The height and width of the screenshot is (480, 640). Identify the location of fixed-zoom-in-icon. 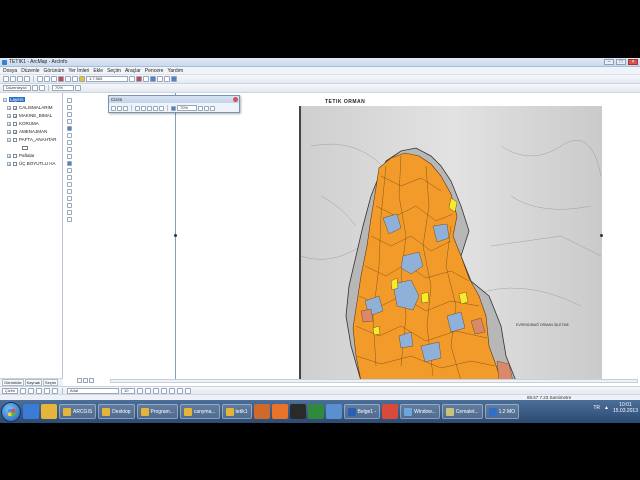
(143, 108).